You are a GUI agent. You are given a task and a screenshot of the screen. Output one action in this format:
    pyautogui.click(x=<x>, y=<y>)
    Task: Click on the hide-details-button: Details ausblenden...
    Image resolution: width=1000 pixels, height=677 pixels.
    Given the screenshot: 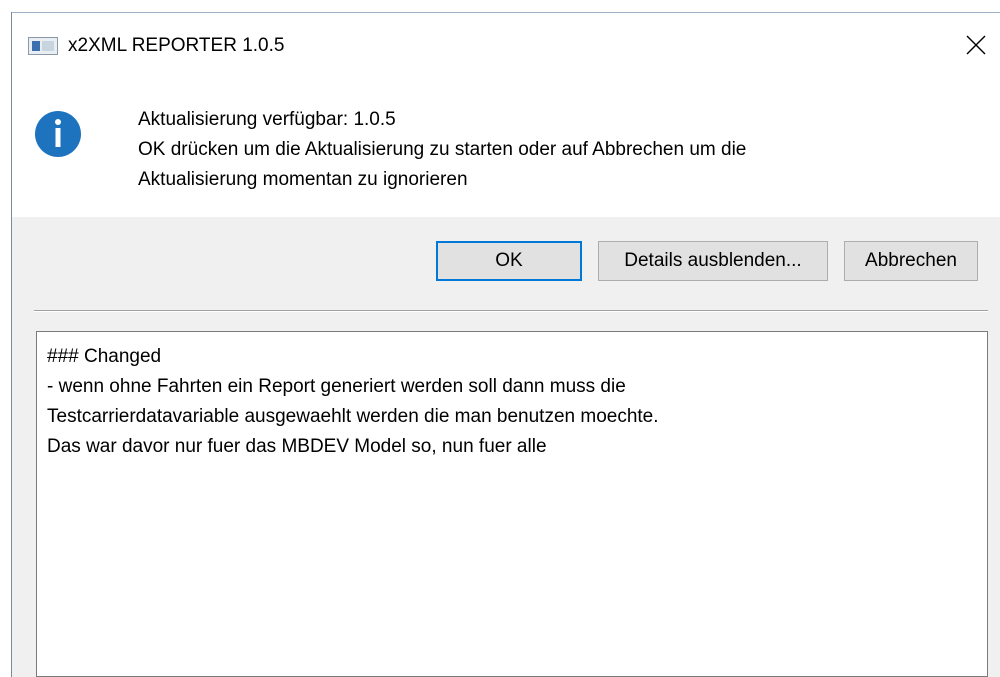 What is the action you would take?
    pyautogui.click(x=713, y=261)
    